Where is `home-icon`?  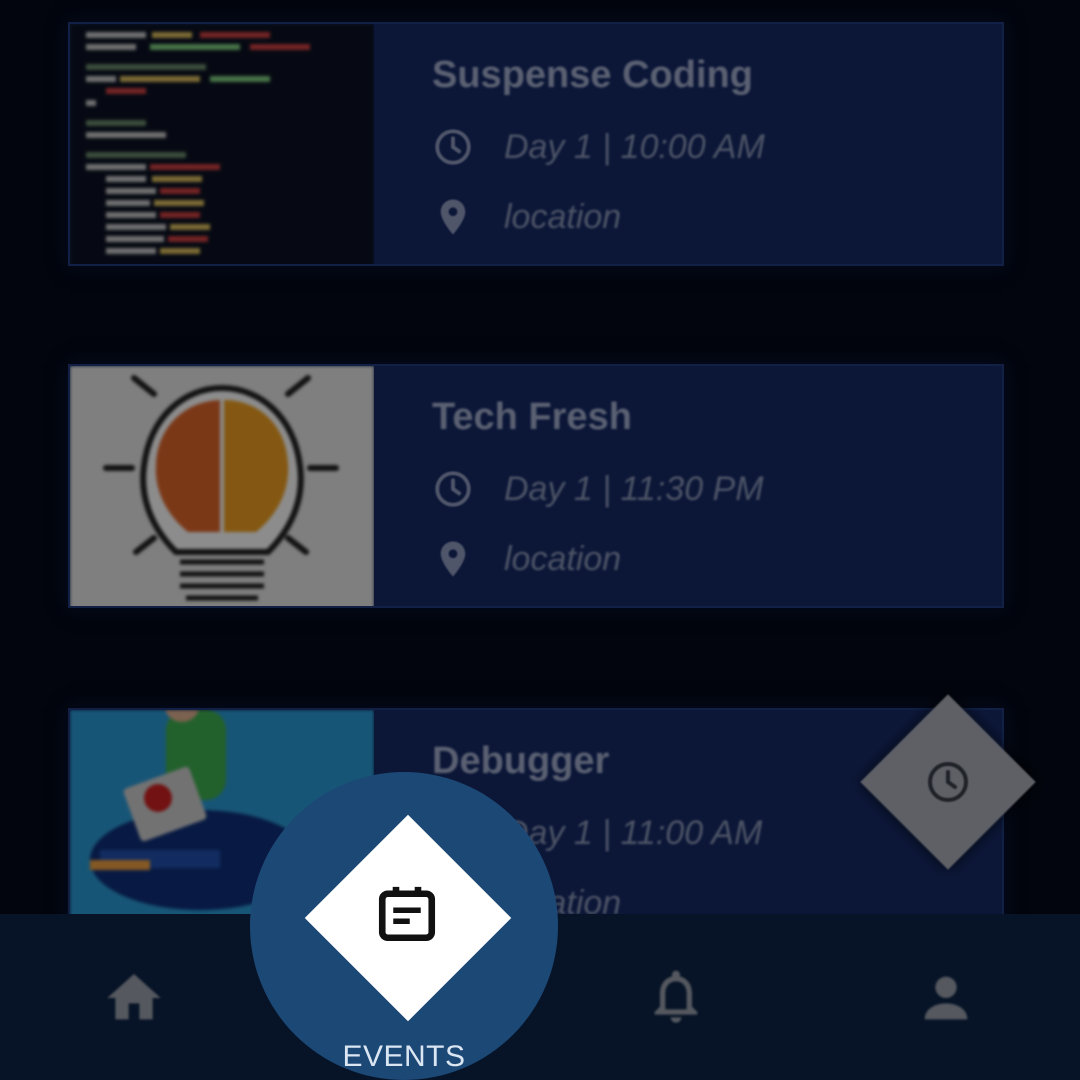
home-icon is located at coordinates (134, 997).